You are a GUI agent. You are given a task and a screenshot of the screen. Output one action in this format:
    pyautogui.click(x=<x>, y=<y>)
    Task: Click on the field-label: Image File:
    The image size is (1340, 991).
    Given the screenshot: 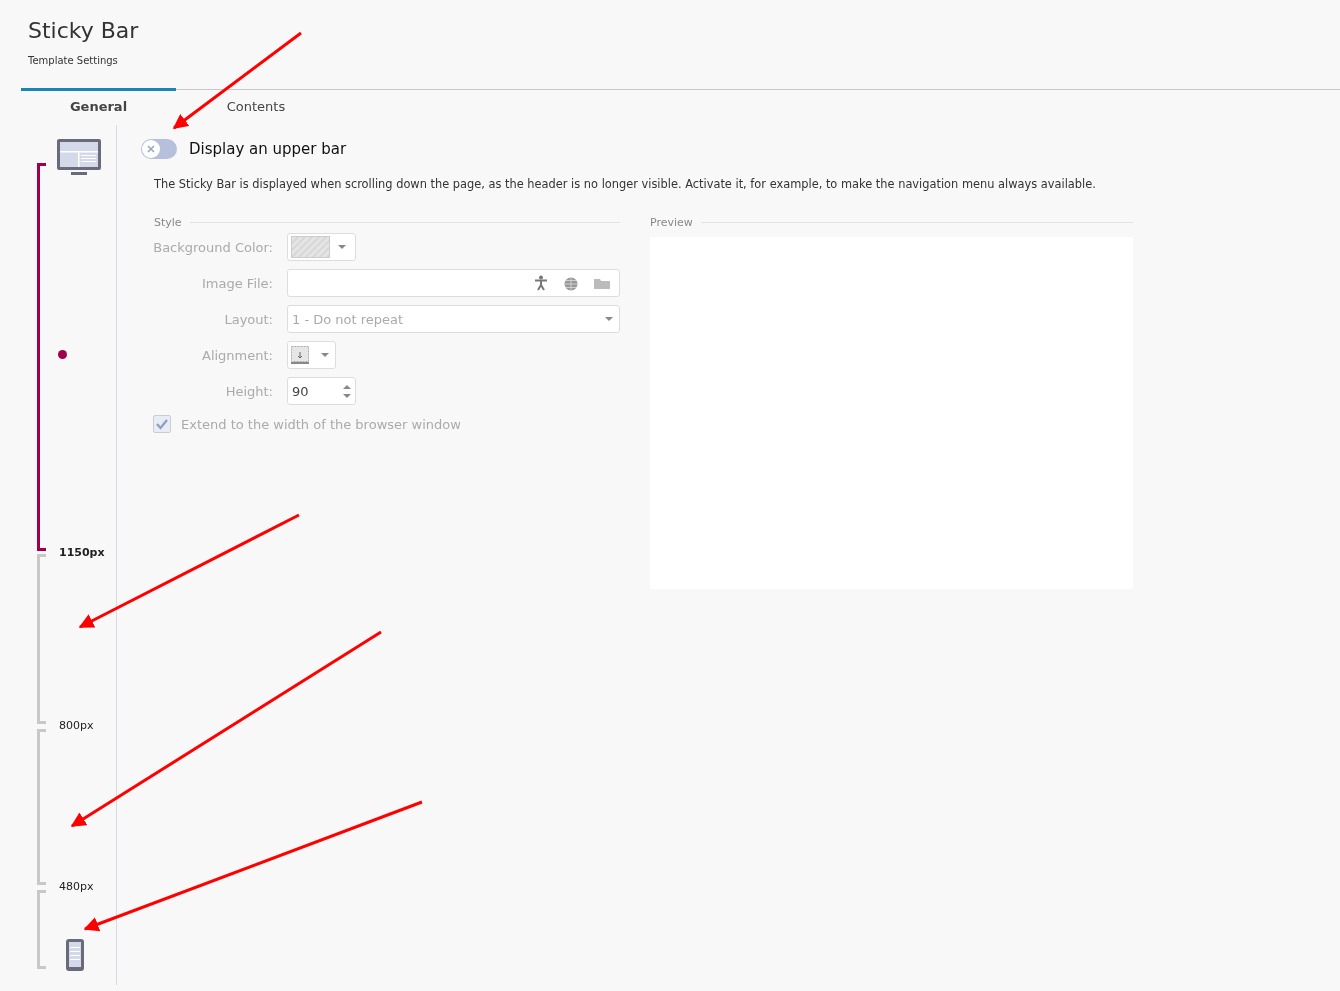 What is the action you would take?
    pyautogui.click(x=237, y=283)
    